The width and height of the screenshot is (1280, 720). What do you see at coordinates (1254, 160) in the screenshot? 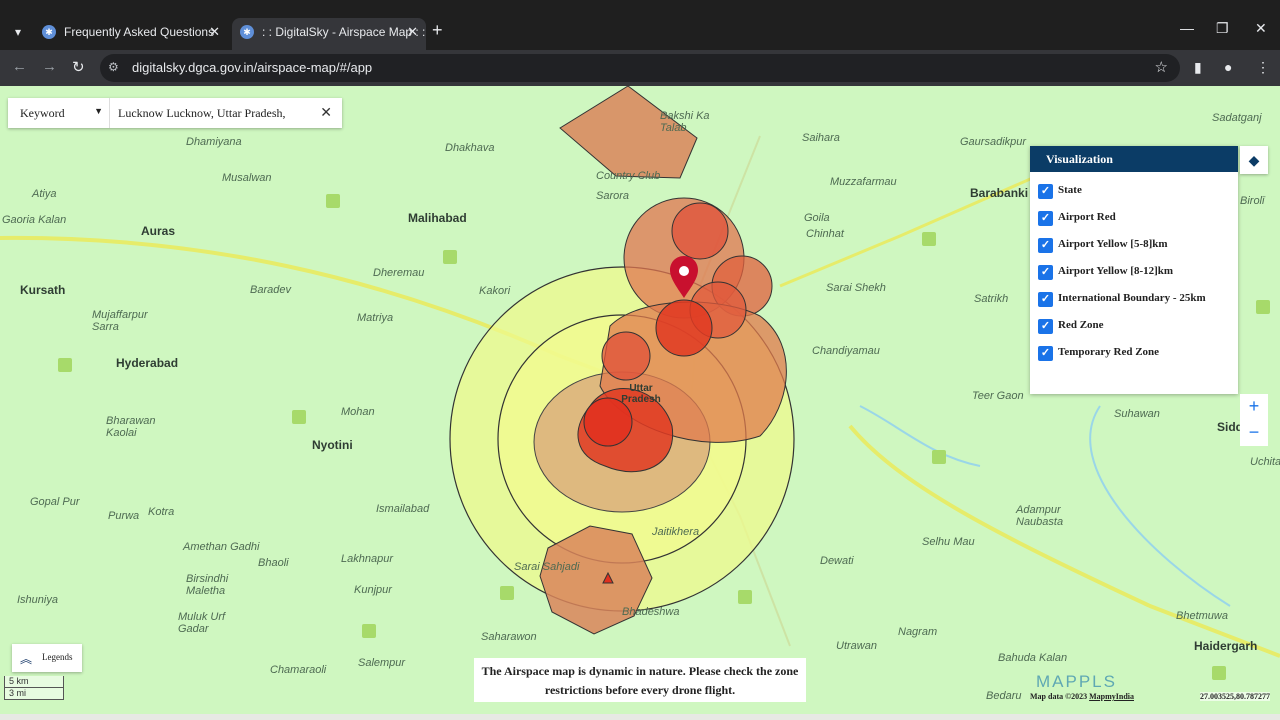
I see `layers-icon: ◆` at bounding box center [1254, 160].